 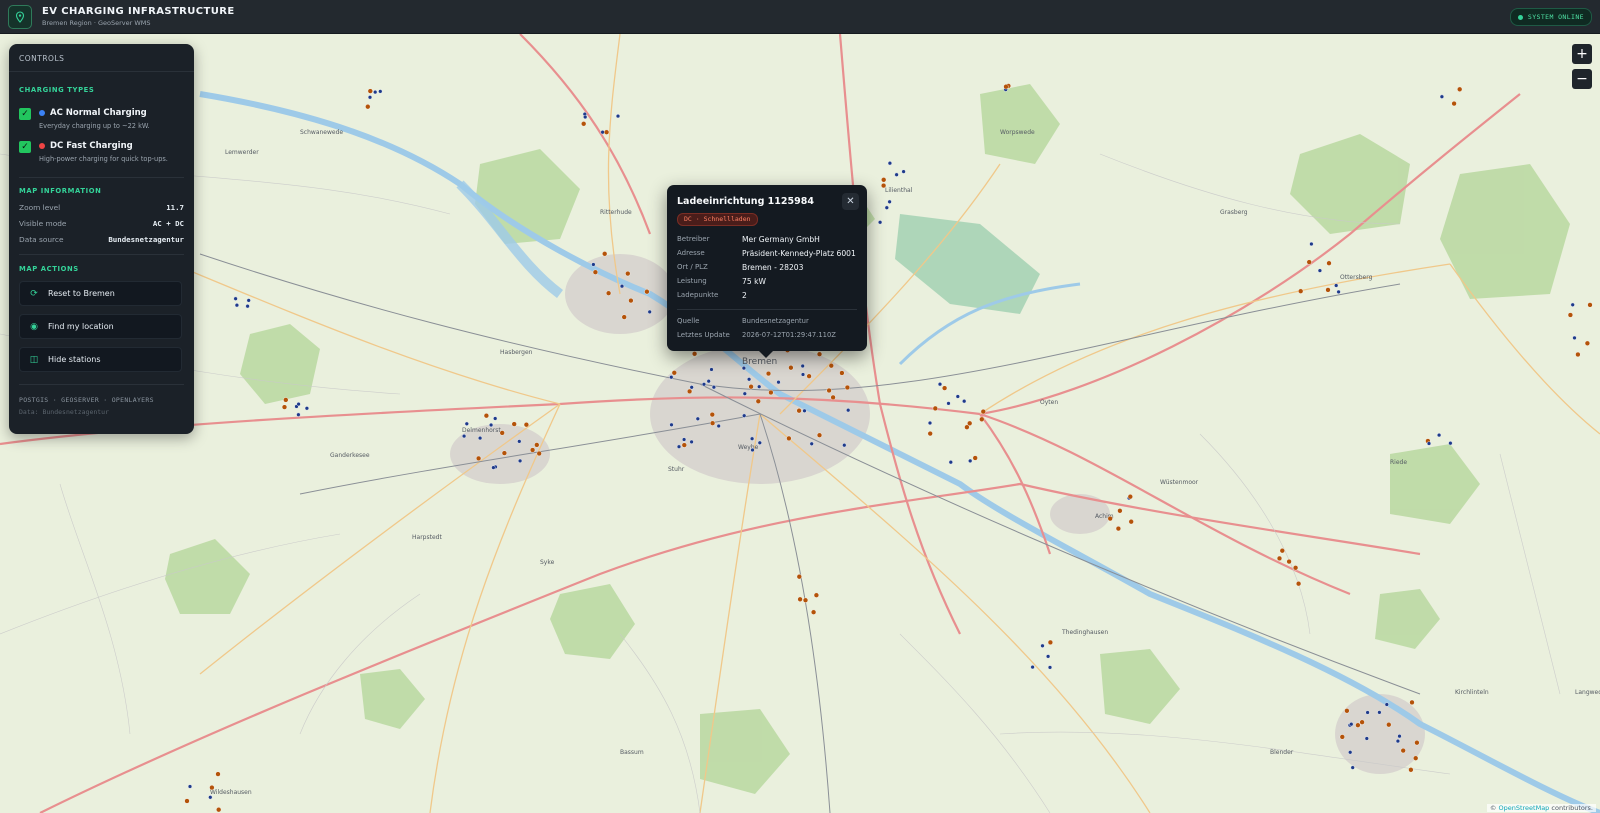 I want to click on hide-stations-button: ◫ Hide stations, so click(x=100, y=359).